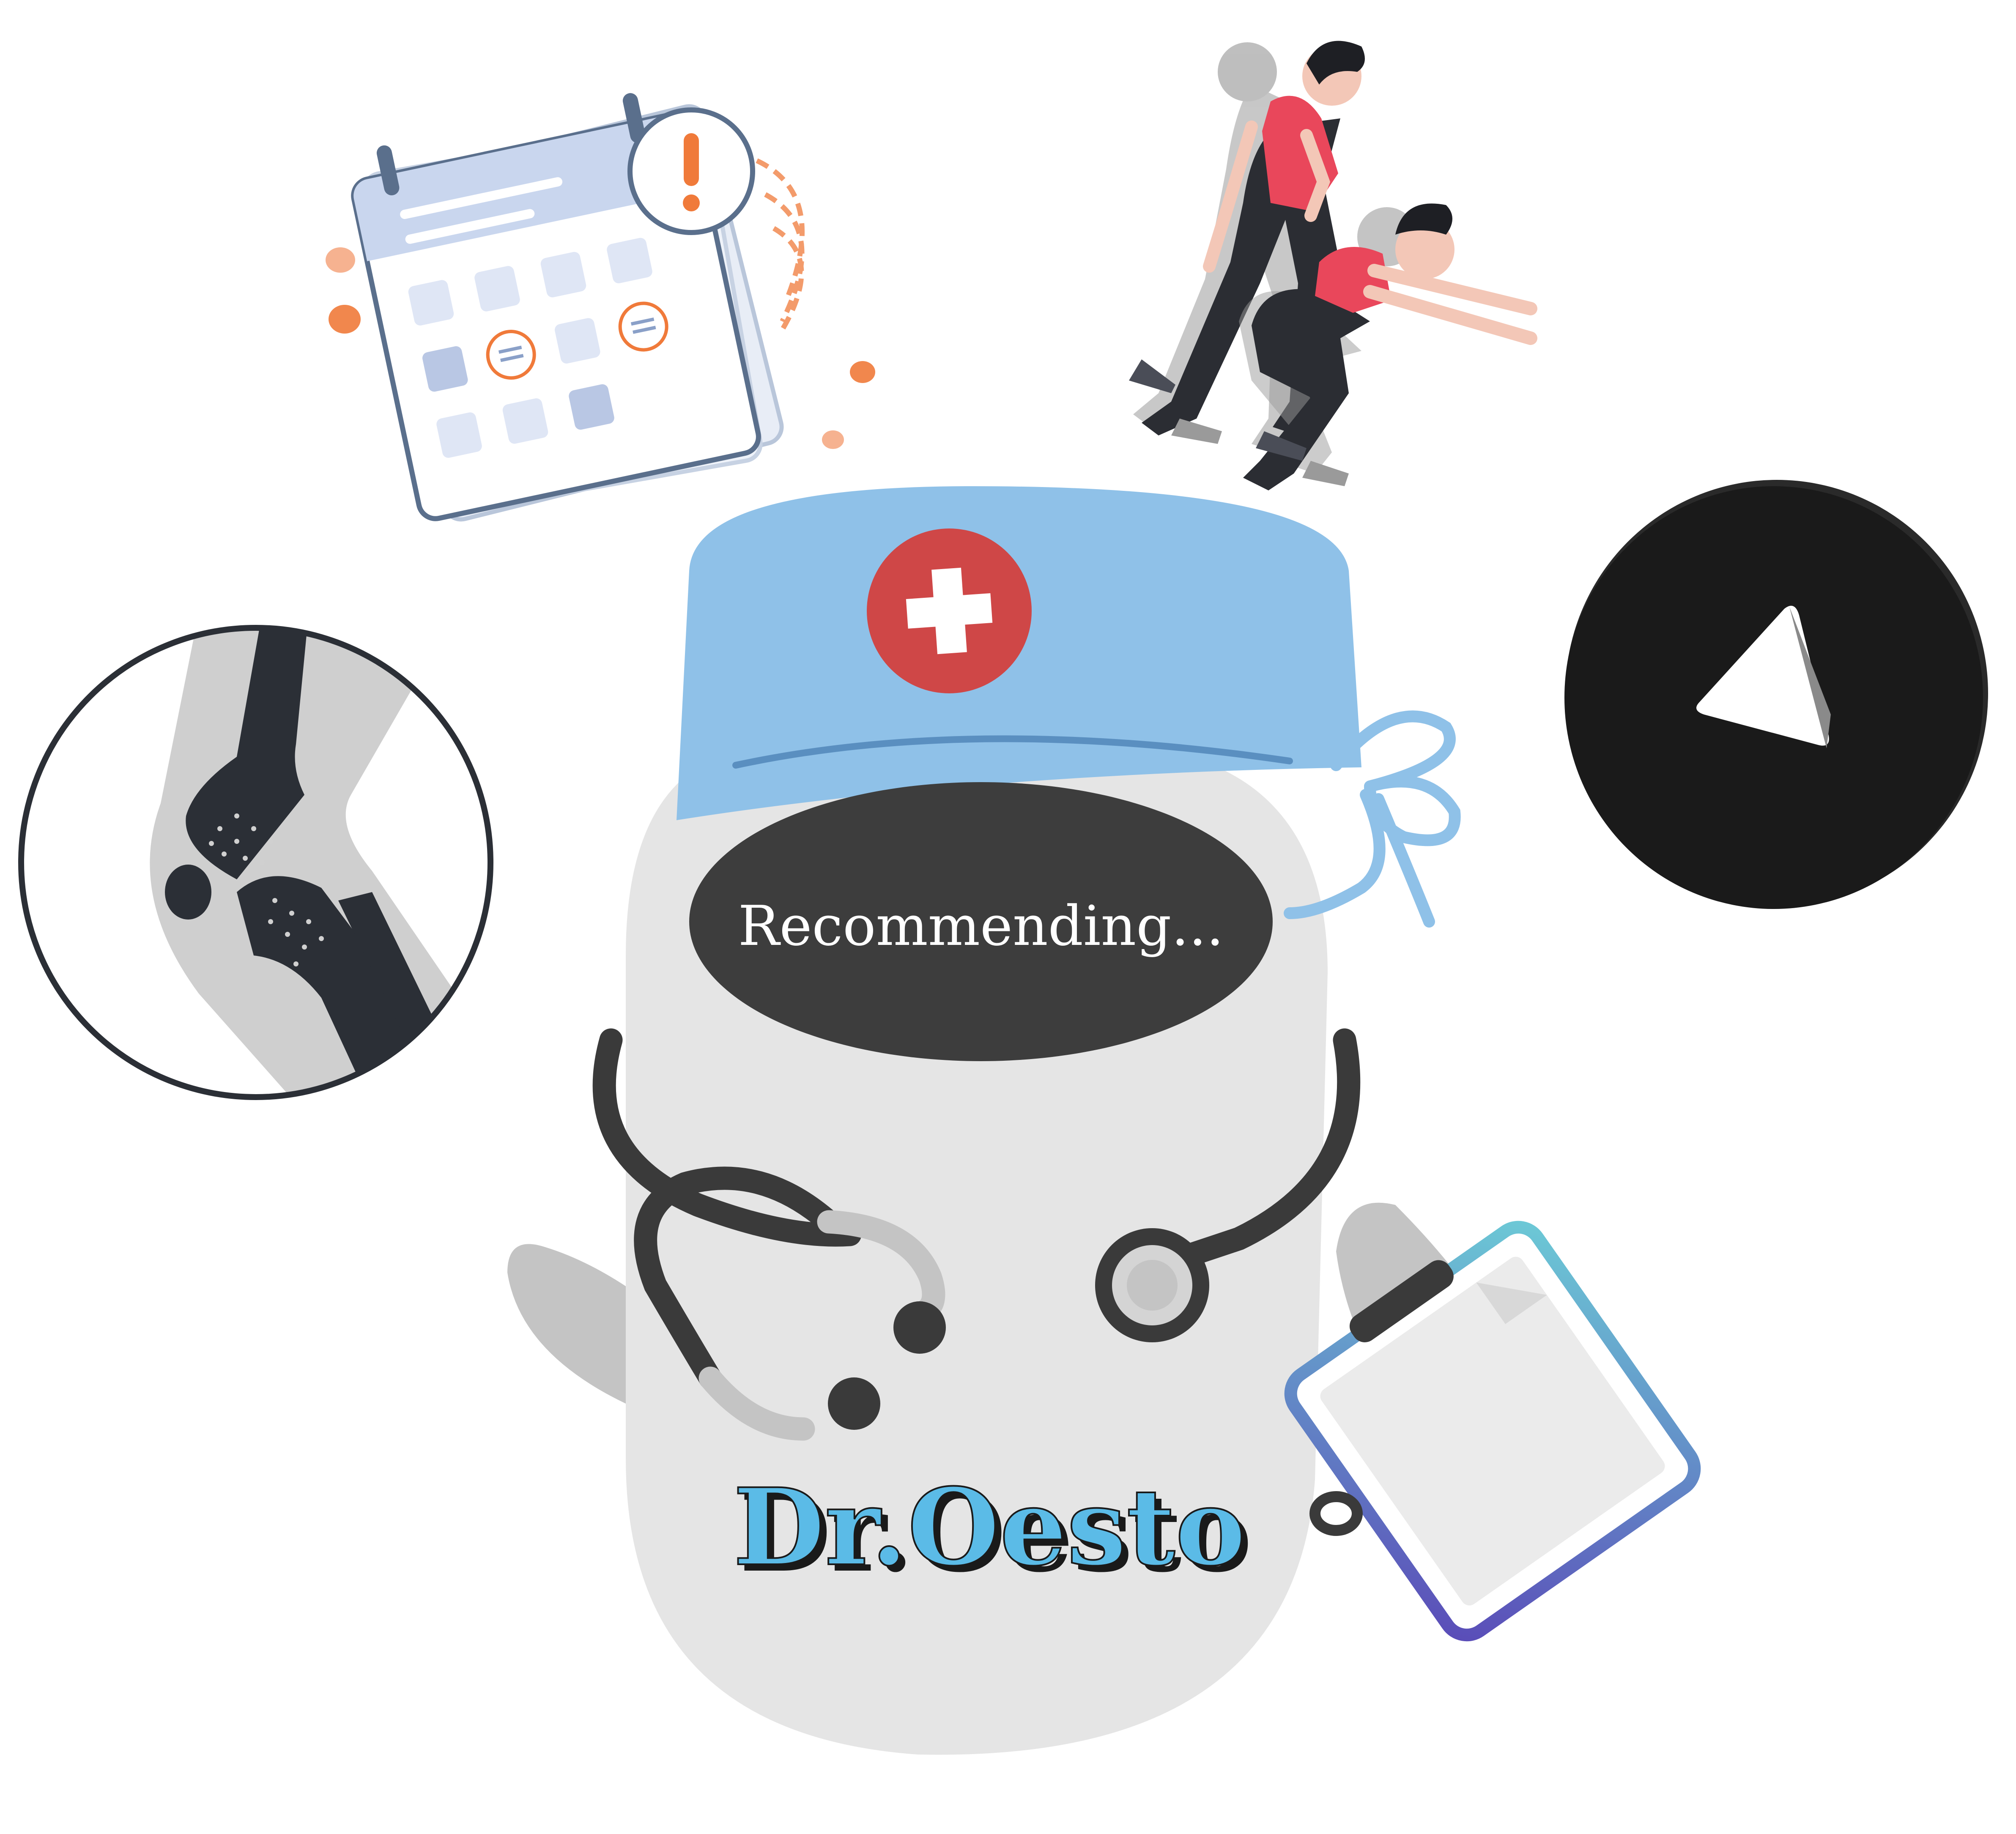  What do you see at coordinates (989, 1527) in the screenshot?
I see `brand-name: Dr.Oesto` at bounding box center [989, 1527].